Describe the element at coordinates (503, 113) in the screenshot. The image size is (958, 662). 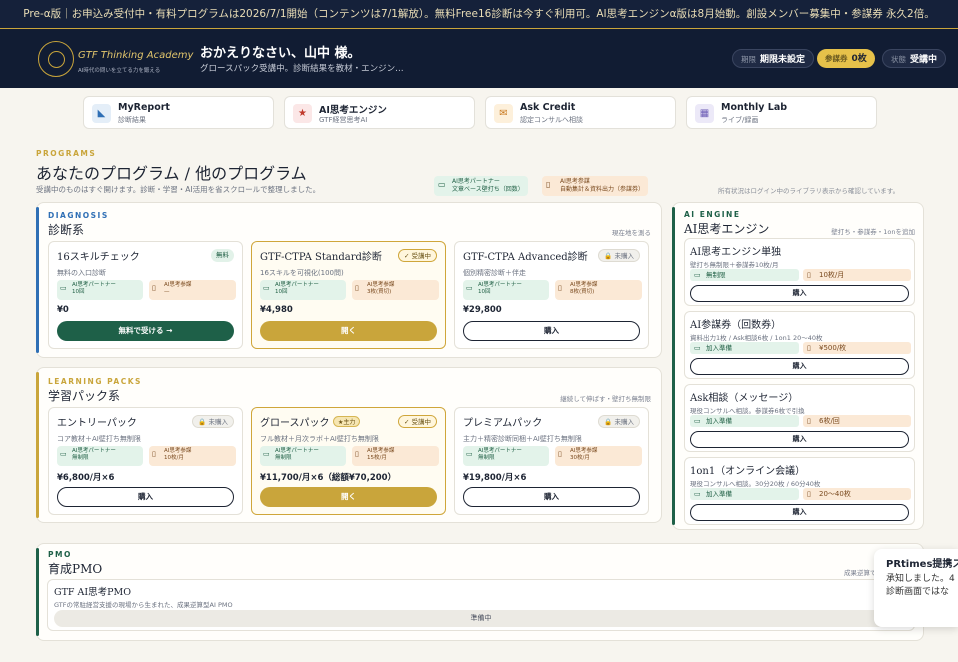
I see `mail-icon: ✉` at that location.